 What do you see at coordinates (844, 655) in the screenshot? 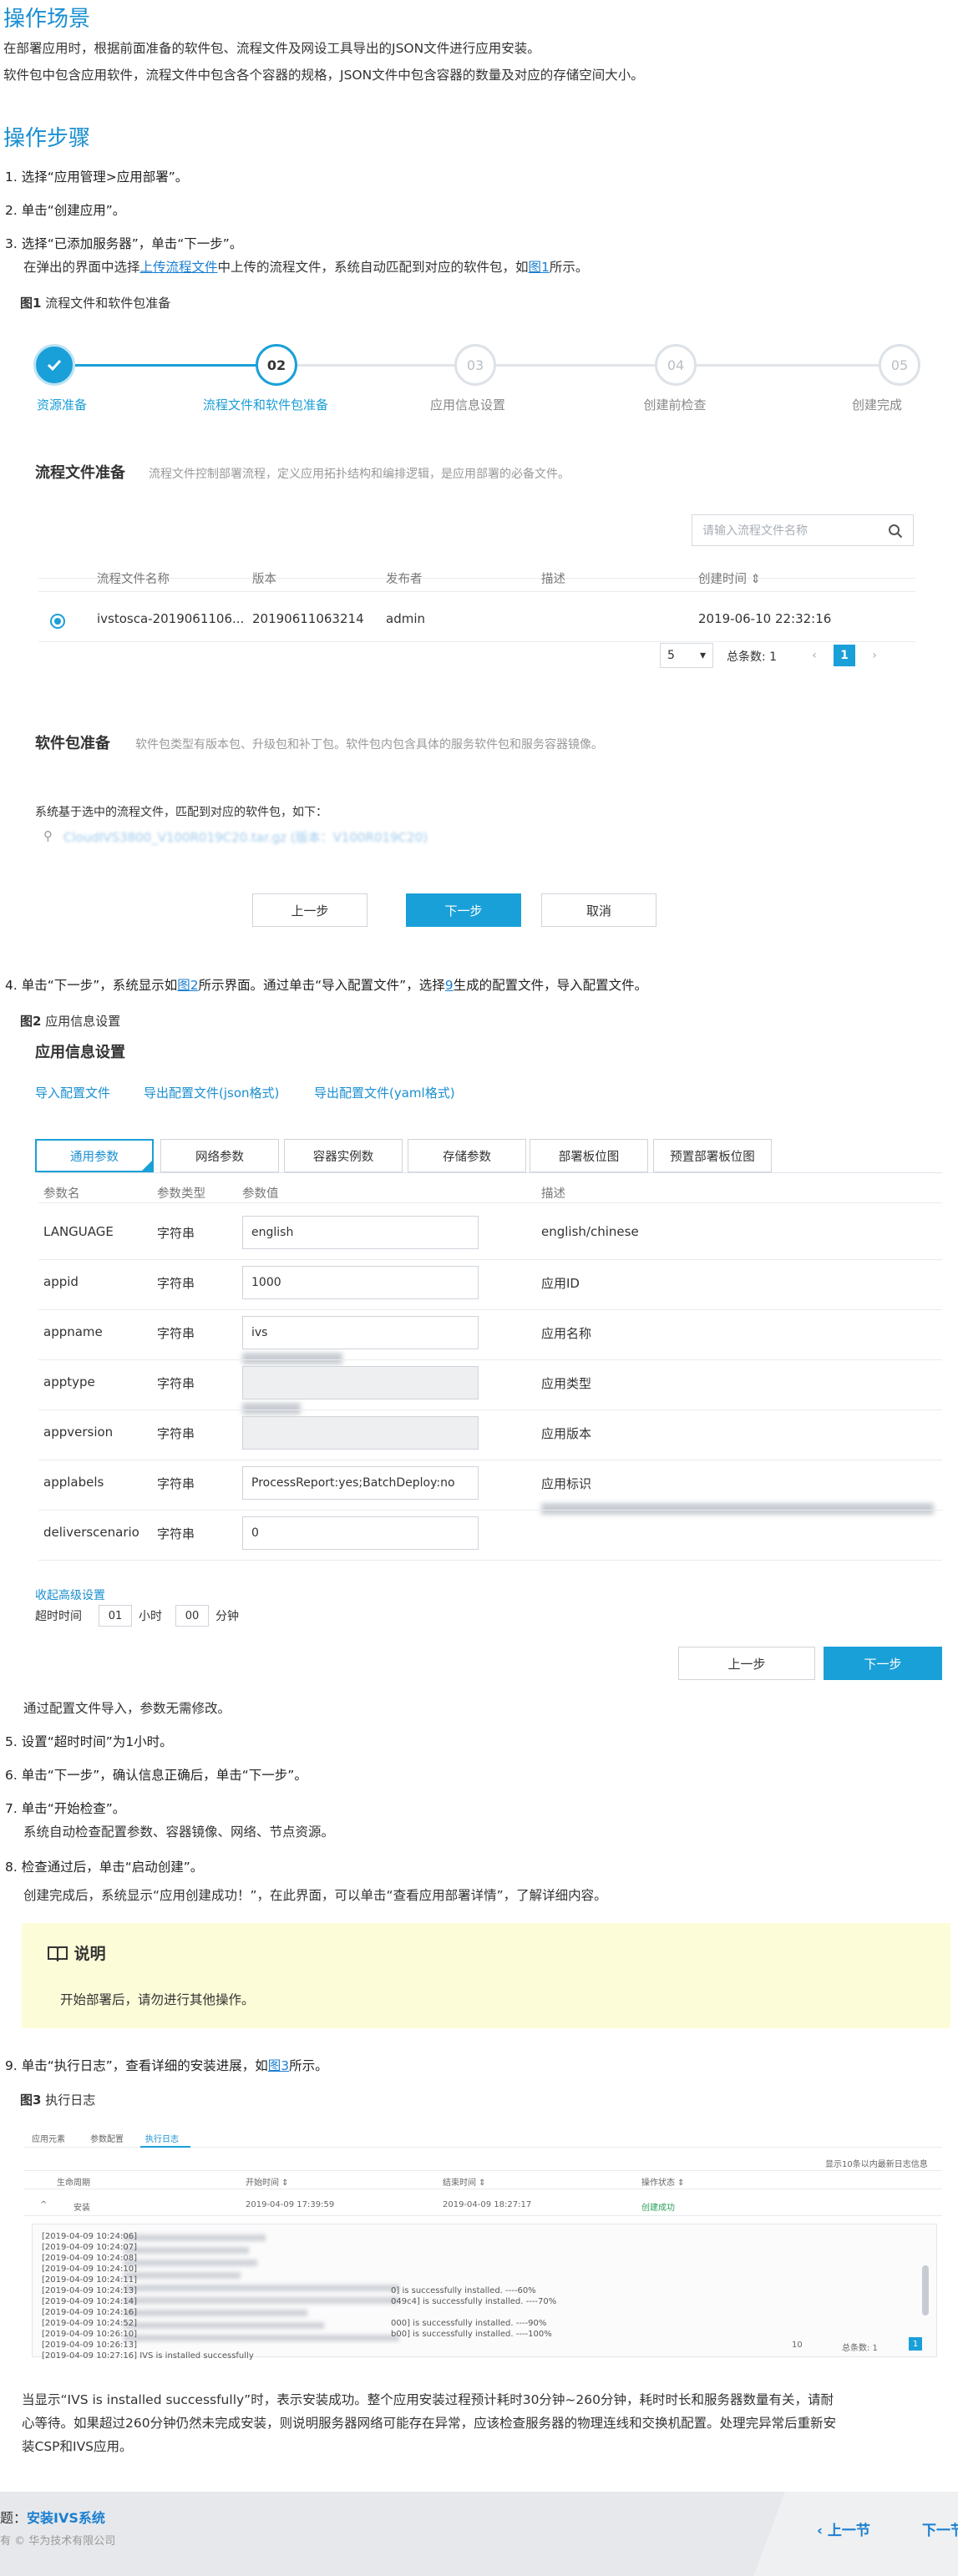
I see `pager-current-page: 1` at bounding box center [844, 655].